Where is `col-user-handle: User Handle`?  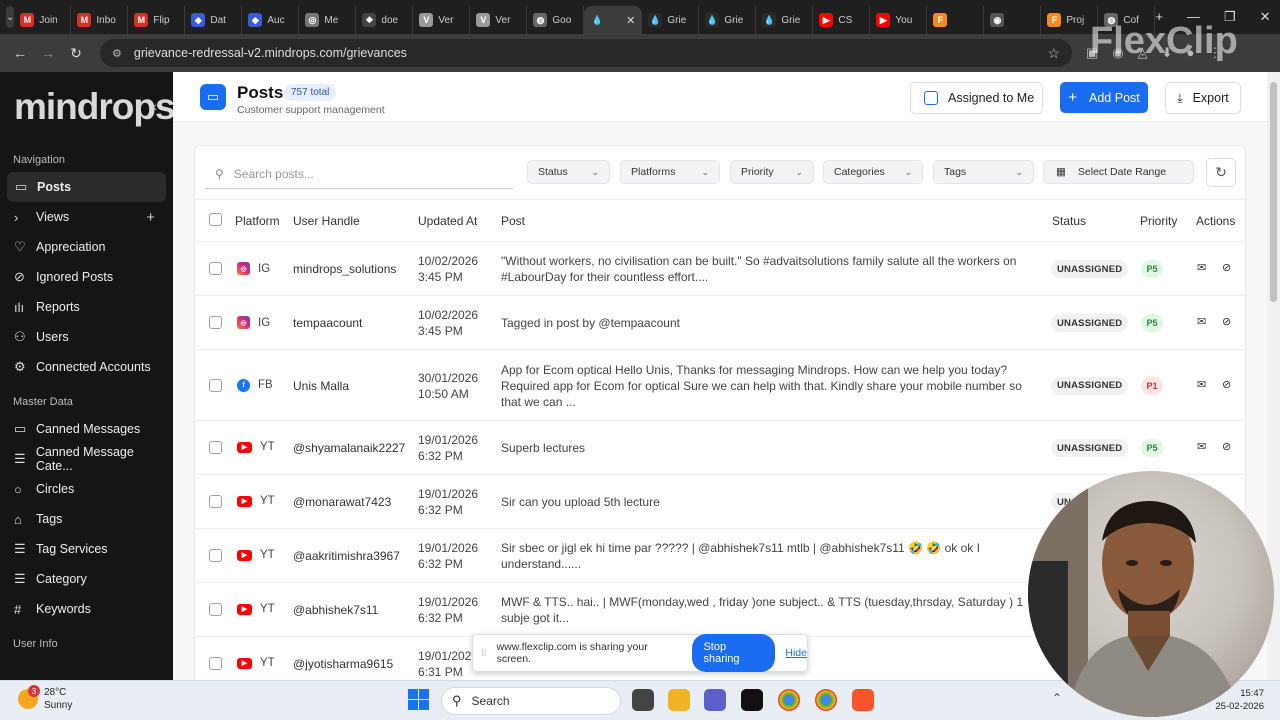
col-user-handle: User Handle is located at coordinates (326, 221).